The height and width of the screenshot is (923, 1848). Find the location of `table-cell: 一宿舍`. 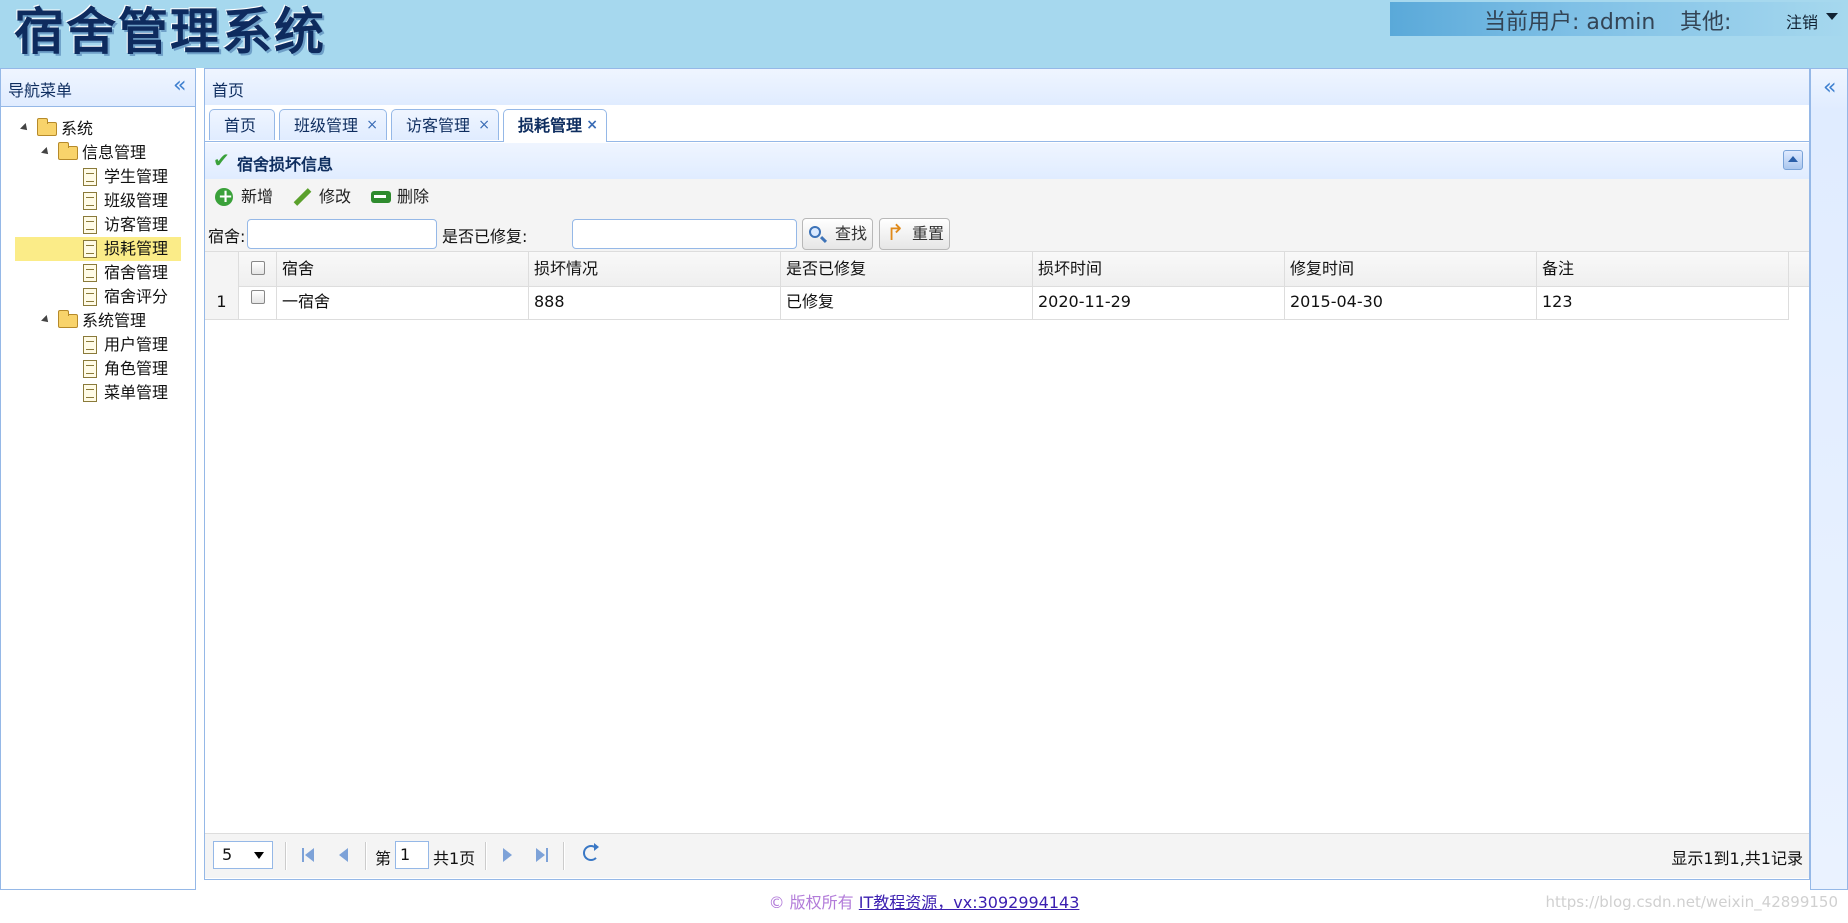

table-cell: 一宿舍 is located at coordinates (403, 302).